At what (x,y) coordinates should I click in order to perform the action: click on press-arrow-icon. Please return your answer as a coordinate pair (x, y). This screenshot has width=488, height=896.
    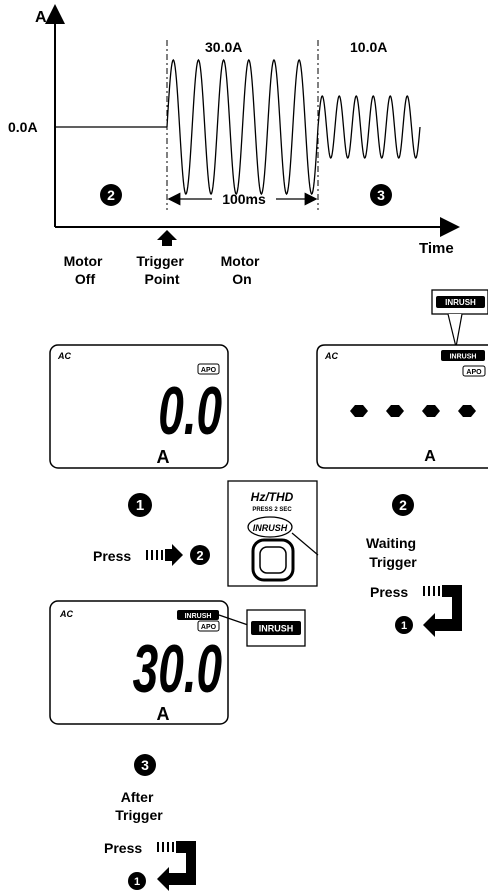
    Looking at the image, I should click on (164, 555).